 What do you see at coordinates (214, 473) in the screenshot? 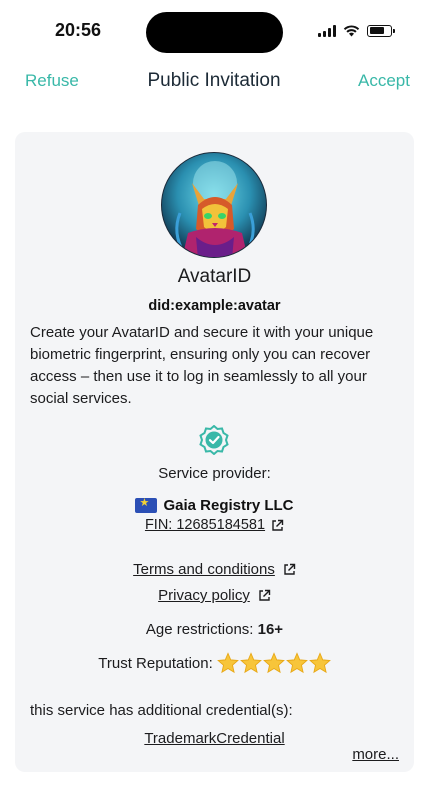
I see `provider-label: Service provider:` at bounding box center [214, 473].